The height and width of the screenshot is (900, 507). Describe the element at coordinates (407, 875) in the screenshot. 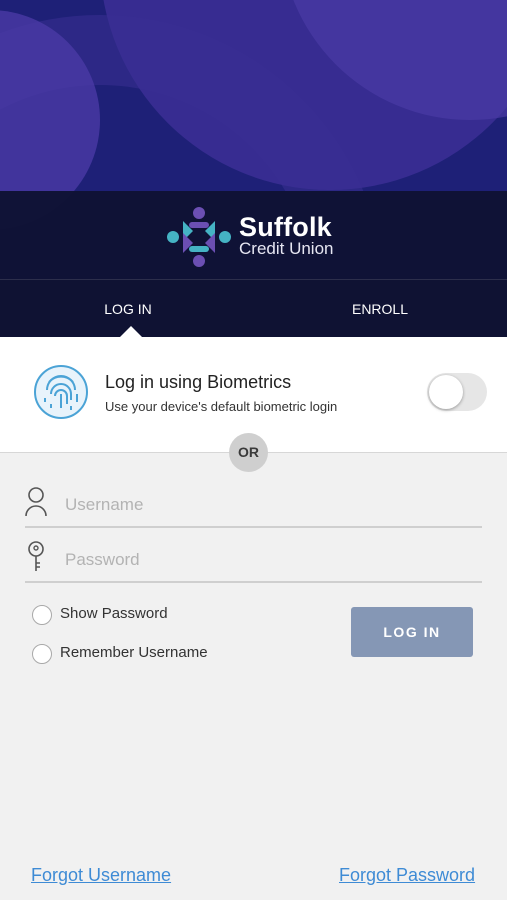

I see `forgot-password-link: Forgot Password` at that location.